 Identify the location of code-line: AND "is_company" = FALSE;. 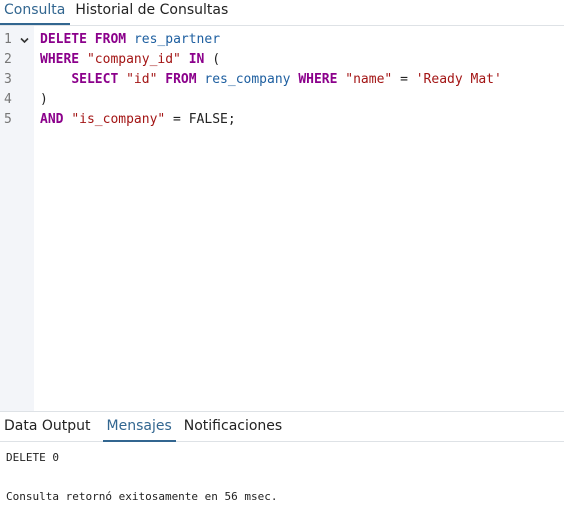
(138, 120).